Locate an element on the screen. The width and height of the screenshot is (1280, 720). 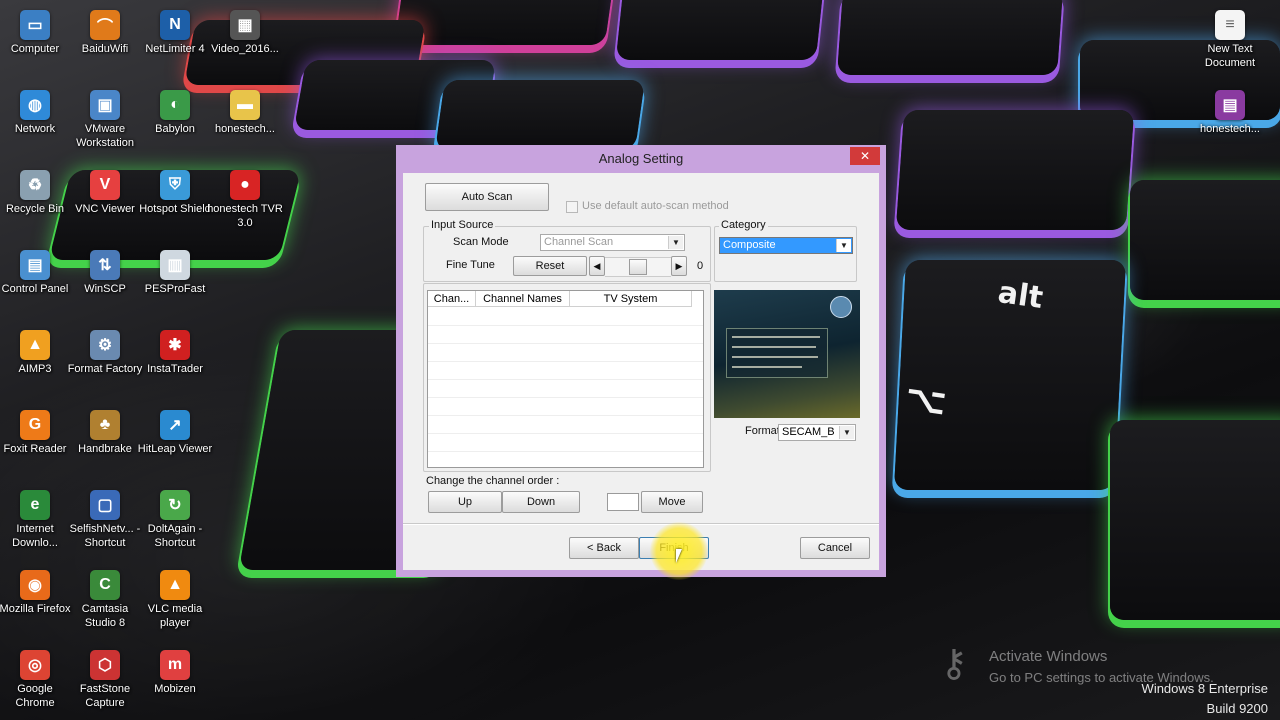
fine-tune-right-button: ▶ is located at coordinates (679, 266).